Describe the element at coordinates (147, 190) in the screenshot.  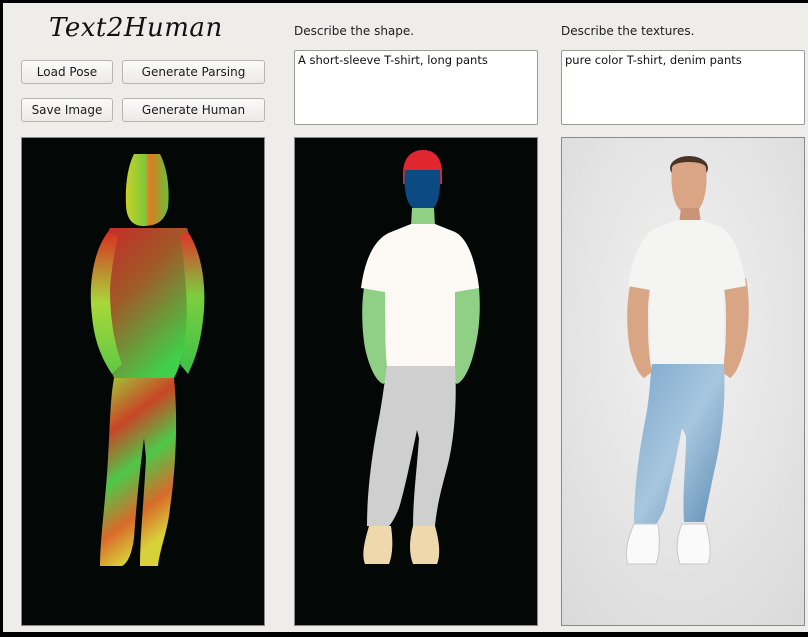
I see `pose-head` at that location.